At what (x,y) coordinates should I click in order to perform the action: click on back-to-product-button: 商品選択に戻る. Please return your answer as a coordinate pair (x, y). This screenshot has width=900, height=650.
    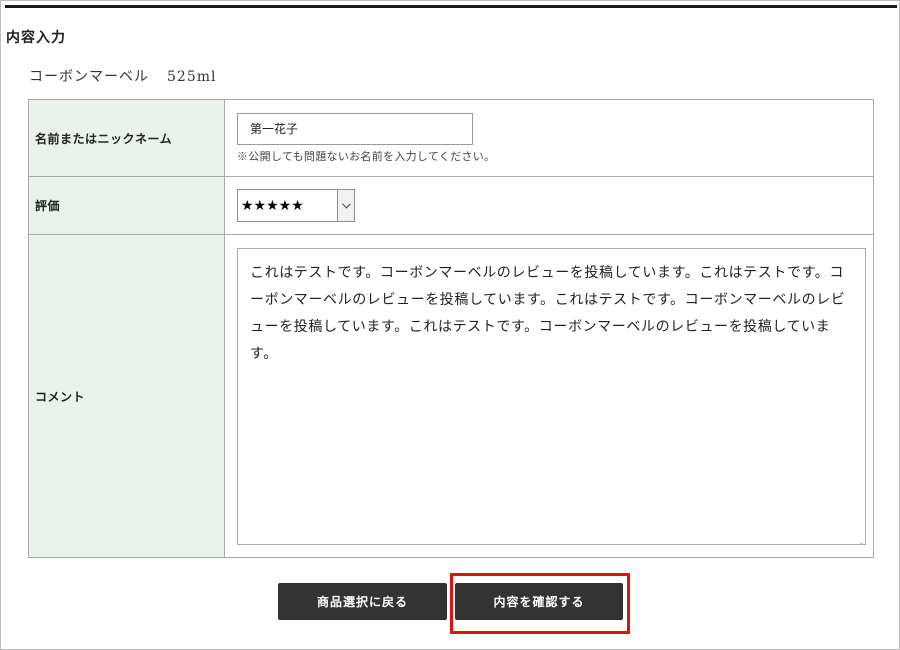
    Looking at the image, I should click on (362, 601).